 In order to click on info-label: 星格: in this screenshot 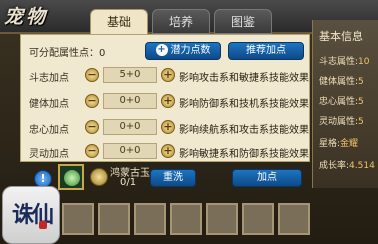, I will do `click(330, 144)`.